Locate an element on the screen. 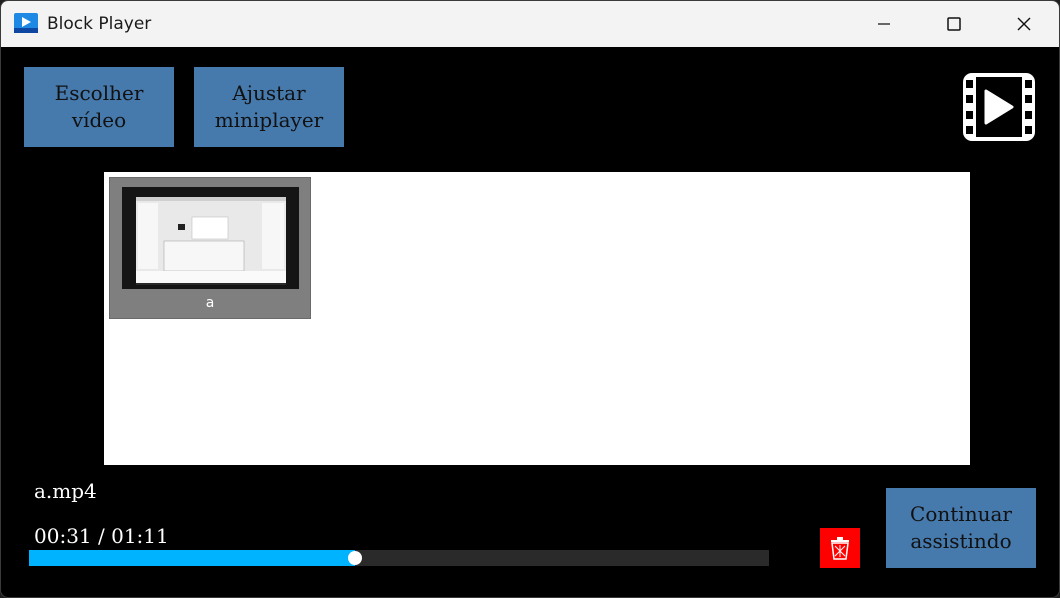 The width and height of the screenshot is (1060, 598). maximize-button is located at coordinates (954, 24).